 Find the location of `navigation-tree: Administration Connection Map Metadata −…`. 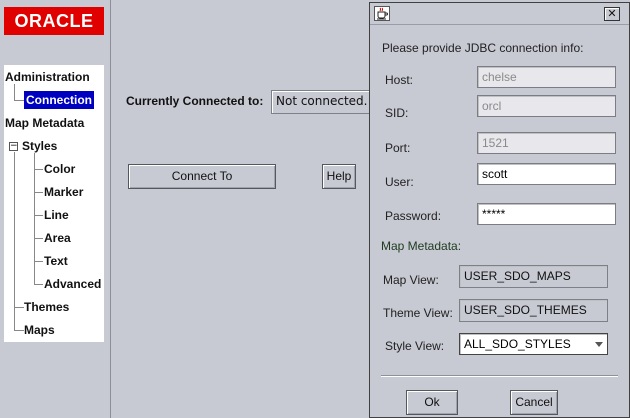

navigation-tree: Administration Connection Map Metadata −… is located at coordinates (54, 203).